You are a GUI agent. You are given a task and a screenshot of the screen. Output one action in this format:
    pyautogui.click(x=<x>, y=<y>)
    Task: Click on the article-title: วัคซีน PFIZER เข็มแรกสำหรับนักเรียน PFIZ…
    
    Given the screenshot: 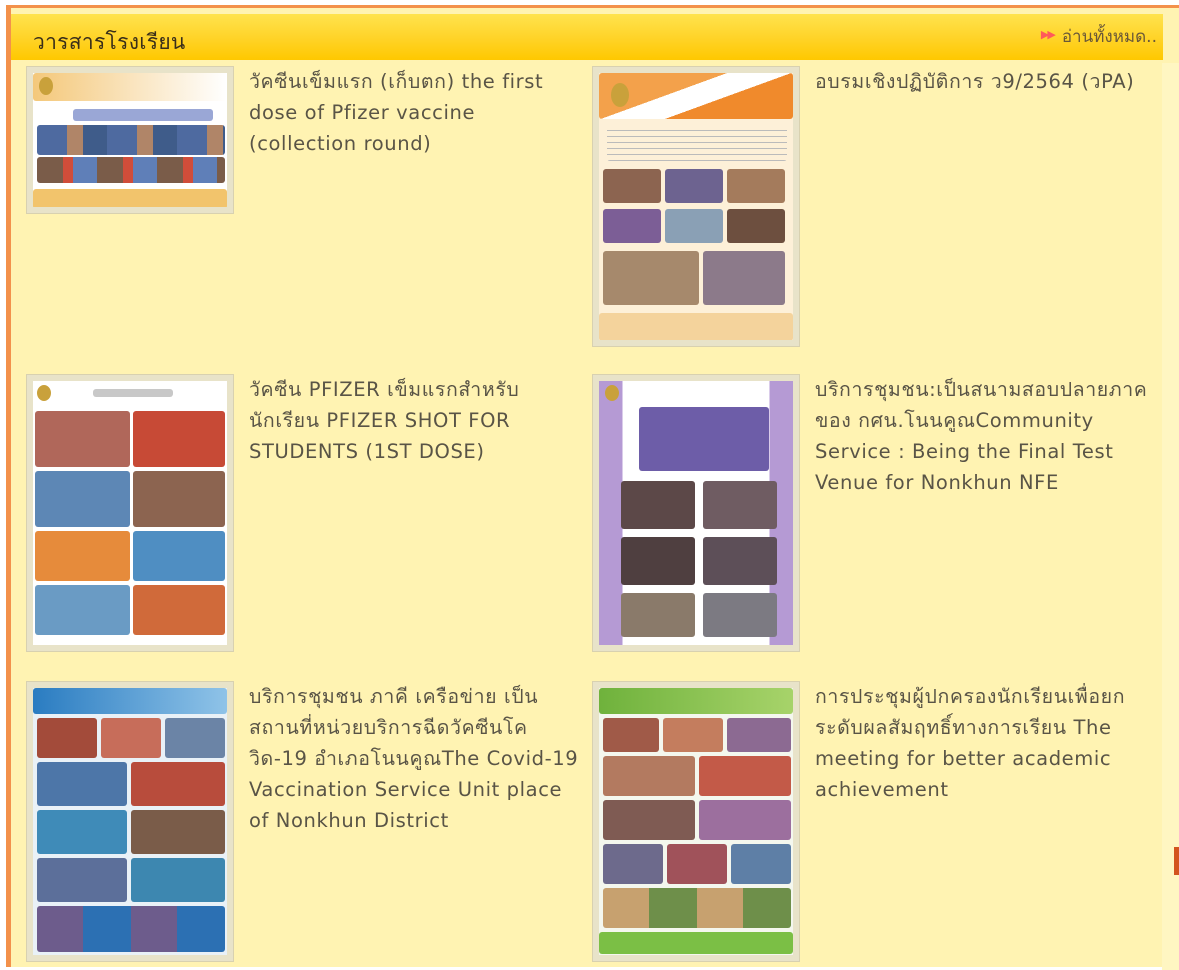 What is the action you would take?
    pyautogui.click(x=414, y=420)
    